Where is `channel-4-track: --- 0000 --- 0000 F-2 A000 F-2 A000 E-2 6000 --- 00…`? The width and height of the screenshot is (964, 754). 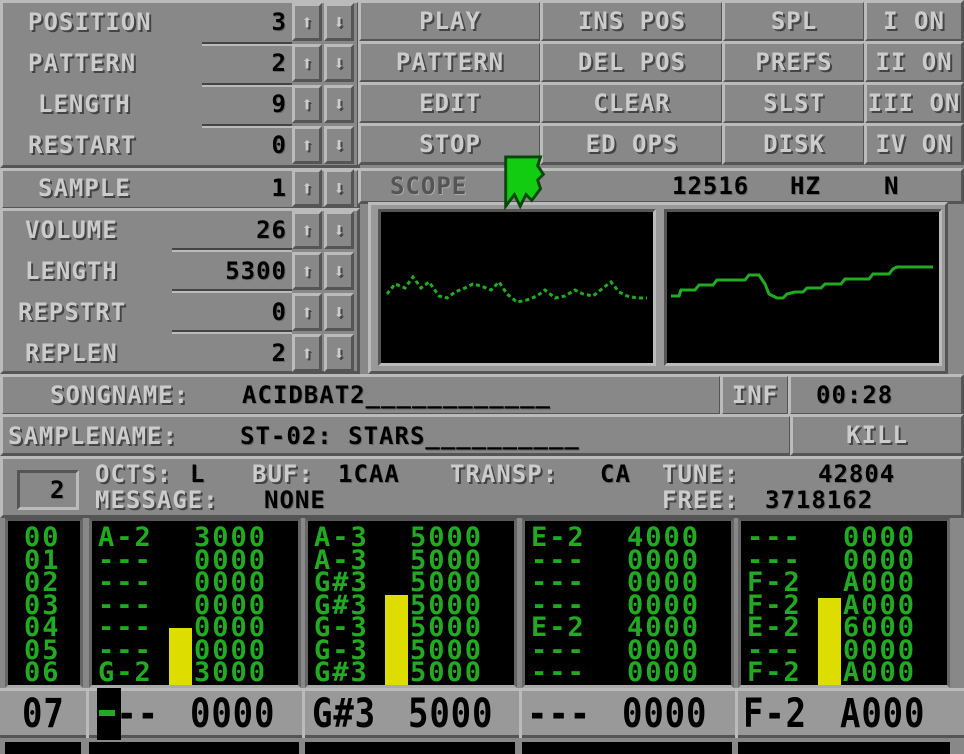
channel-4-track: --- 0000 --- 0000 F-2 A000 F-2 A000 E-2 6000 --- 00… is located at coordinates (844, 603).